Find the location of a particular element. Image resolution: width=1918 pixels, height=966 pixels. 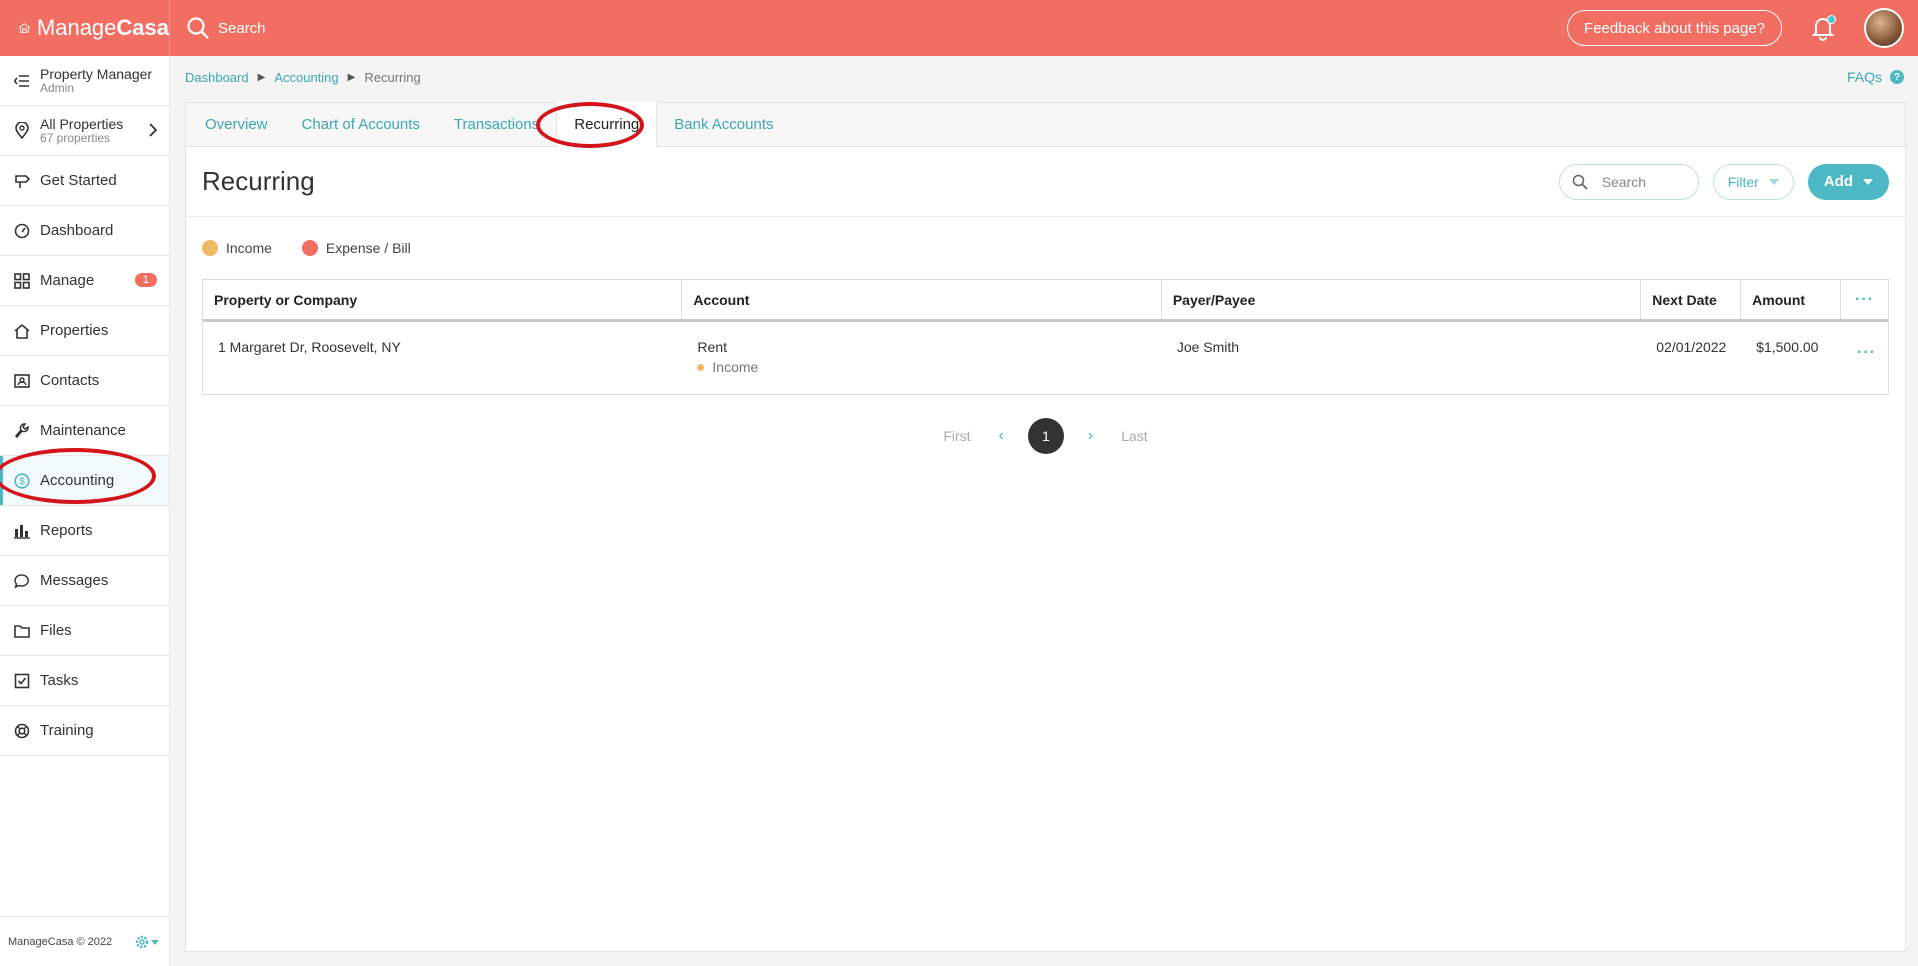

cell-property: 1 Margaret Dr, Roosevelt, NY is located at coordinates (309, 347).